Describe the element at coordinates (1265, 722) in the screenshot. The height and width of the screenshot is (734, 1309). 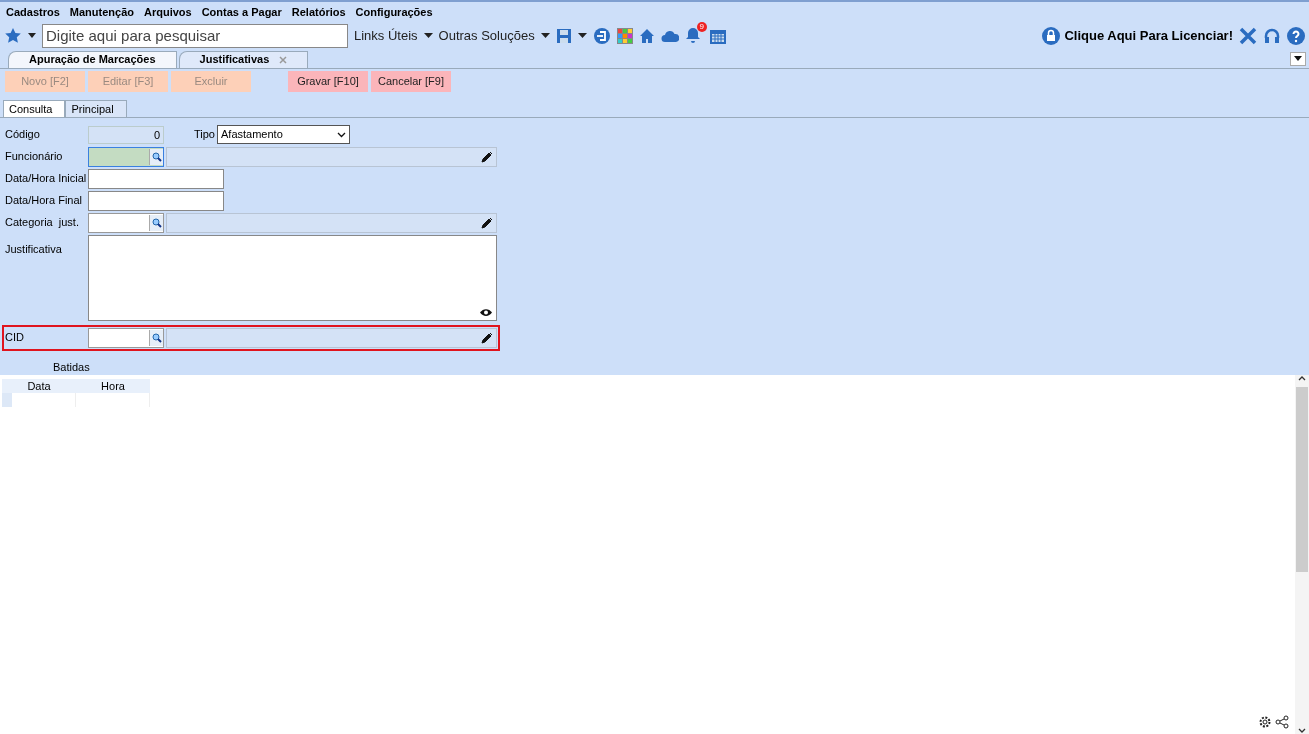
I see `settings-icon` at that location.